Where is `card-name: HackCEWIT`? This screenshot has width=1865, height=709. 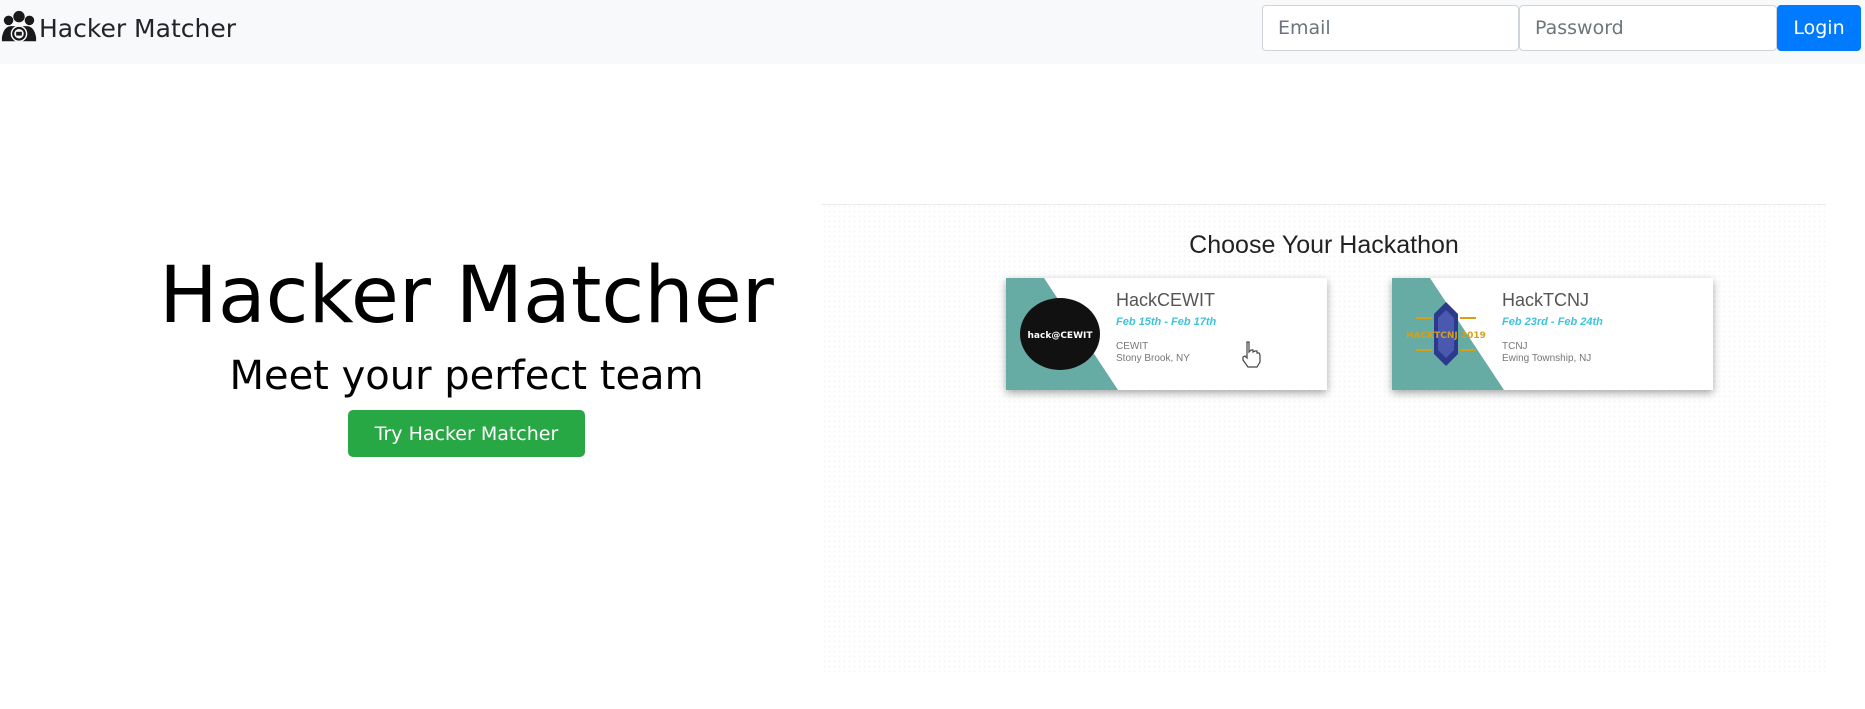
card-name: HackCEWIT is located at coordinates (1165, 300).